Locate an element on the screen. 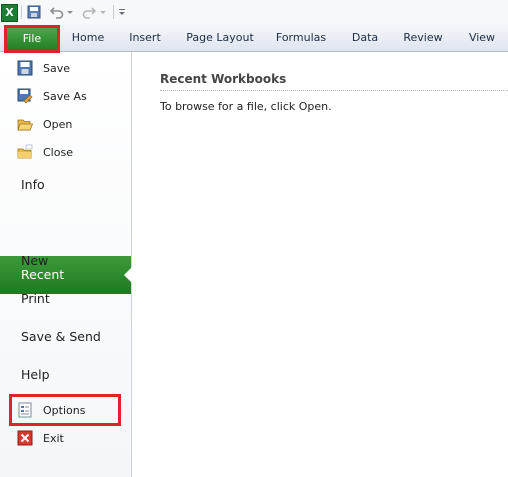  customize-qat-icon is located at coordinates (122, 12).